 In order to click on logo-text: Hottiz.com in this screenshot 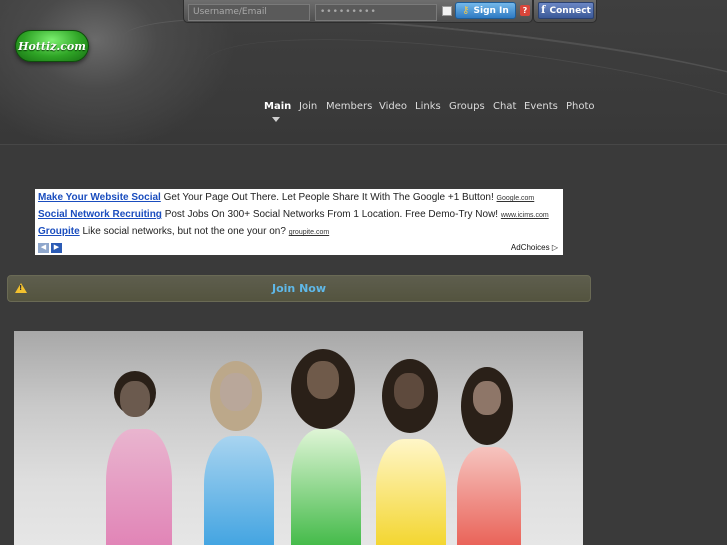, I will do `click(52, 46)`.